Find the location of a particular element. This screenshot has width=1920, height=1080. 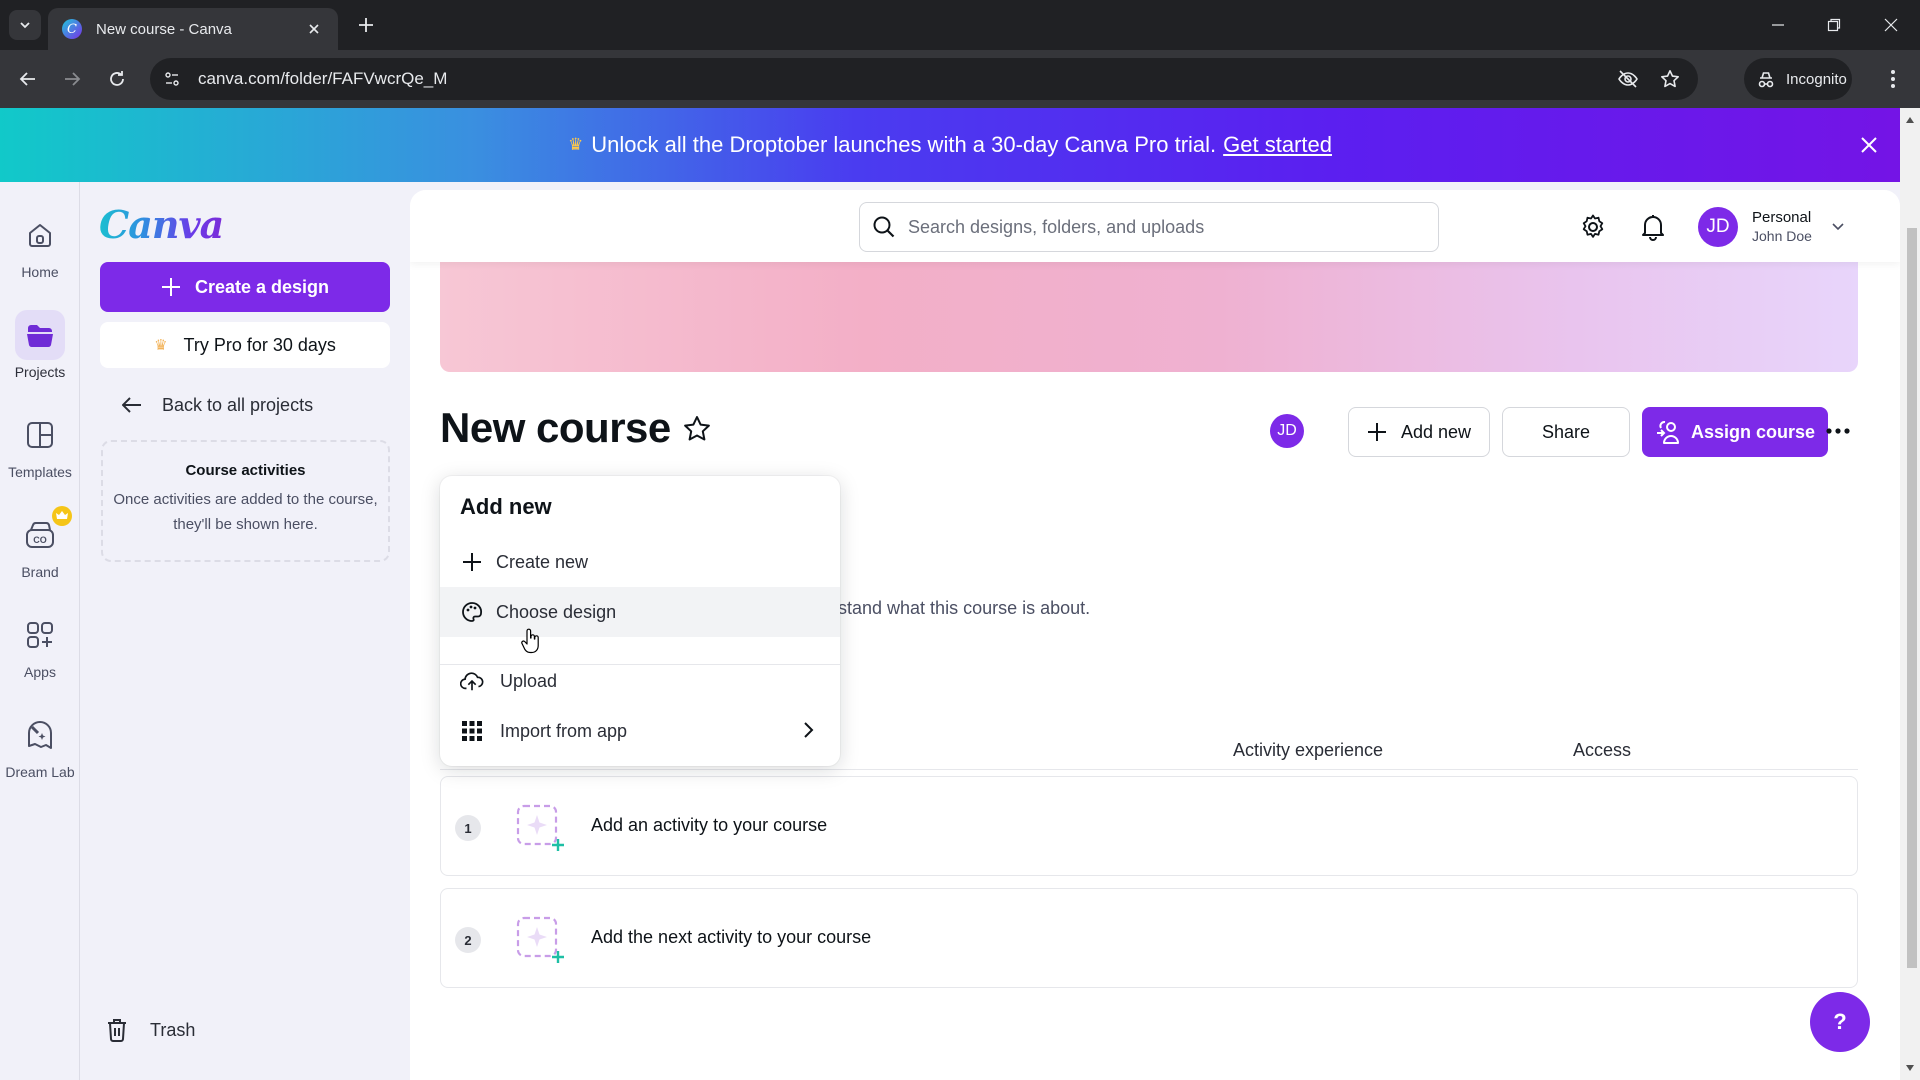

minimize-button is located at coordinates (1778, 25).